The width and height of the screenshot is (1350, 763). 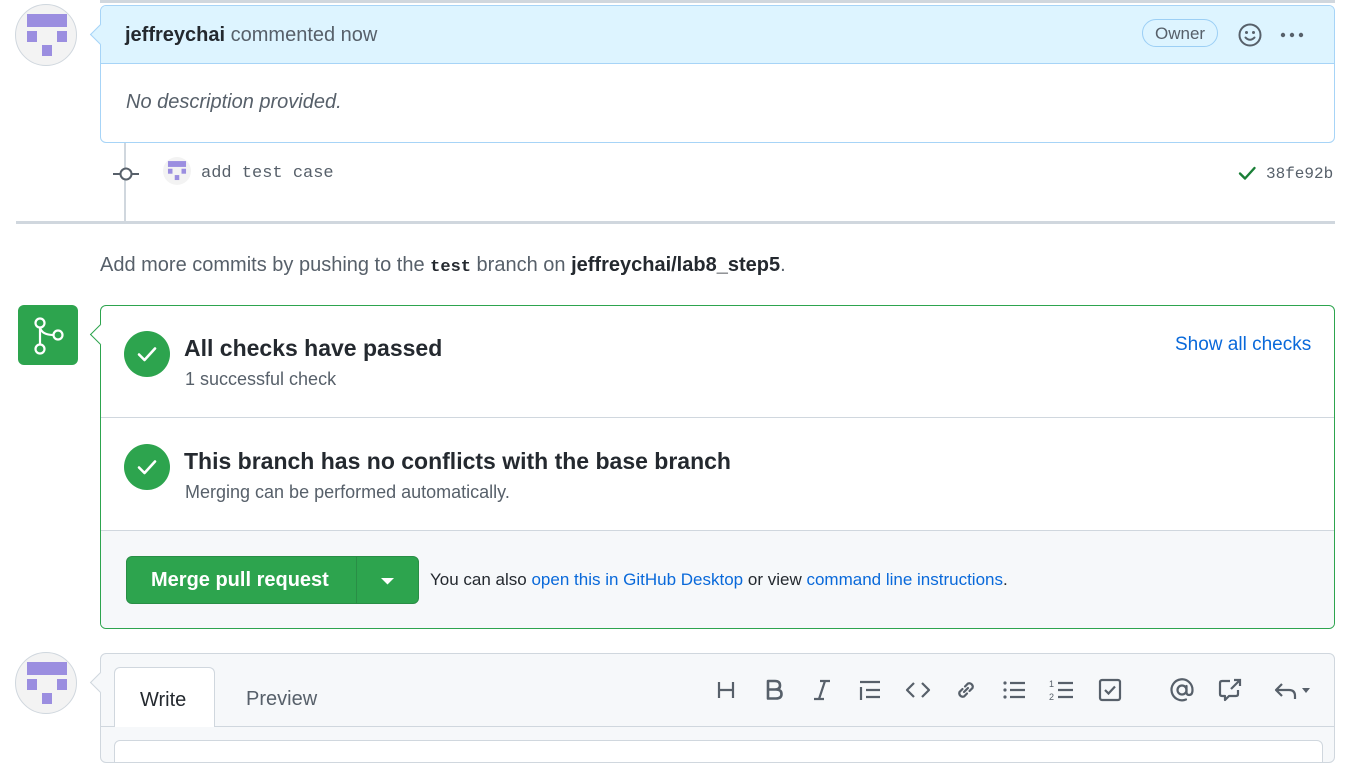 I want to click on triangle-down-icon, so click(x=387, y=581).